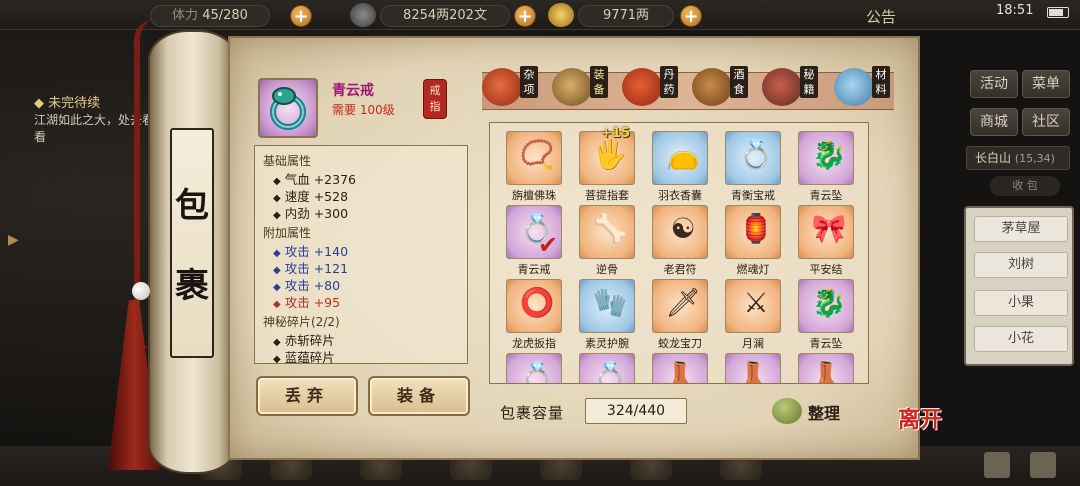  Describe the element at coordinates (756, 154) in the screenshot. I see `ring-icon: 💍` at that location.